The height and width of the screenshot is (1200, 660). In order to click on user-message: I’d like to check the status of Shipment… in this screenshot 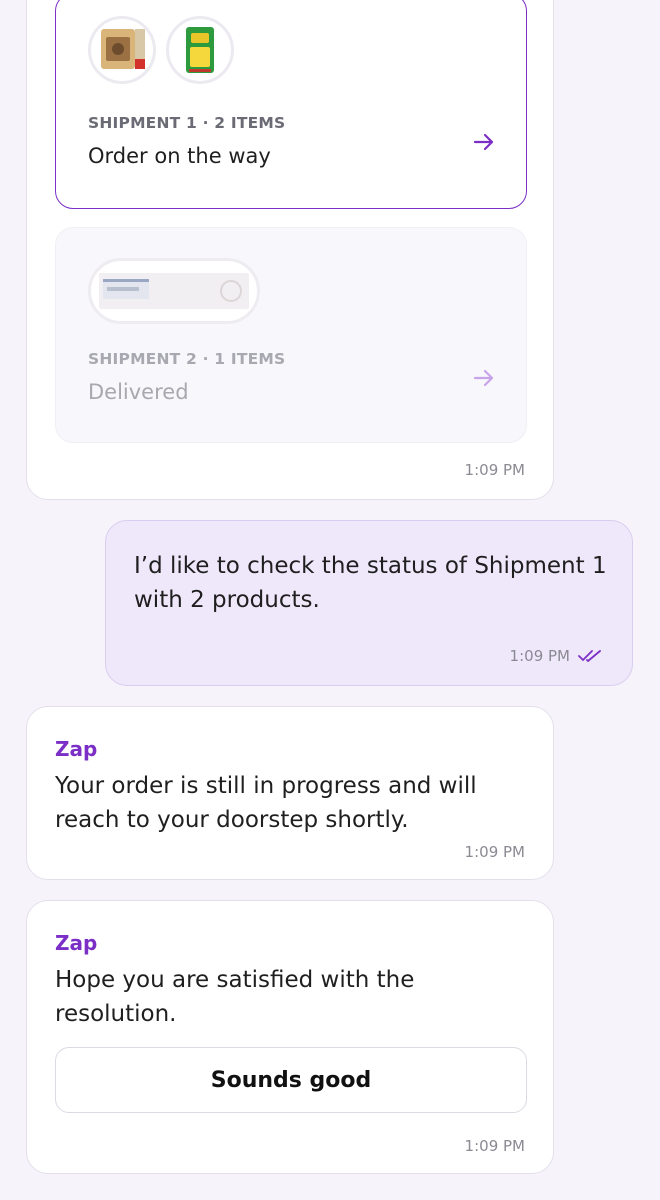, I will do `click(369, 603)`.